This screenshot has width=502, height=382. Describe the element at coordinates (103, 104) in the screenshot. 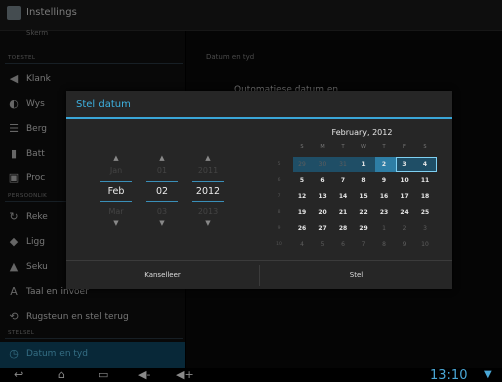

I see `dialog-title: Stel datum` at that location.